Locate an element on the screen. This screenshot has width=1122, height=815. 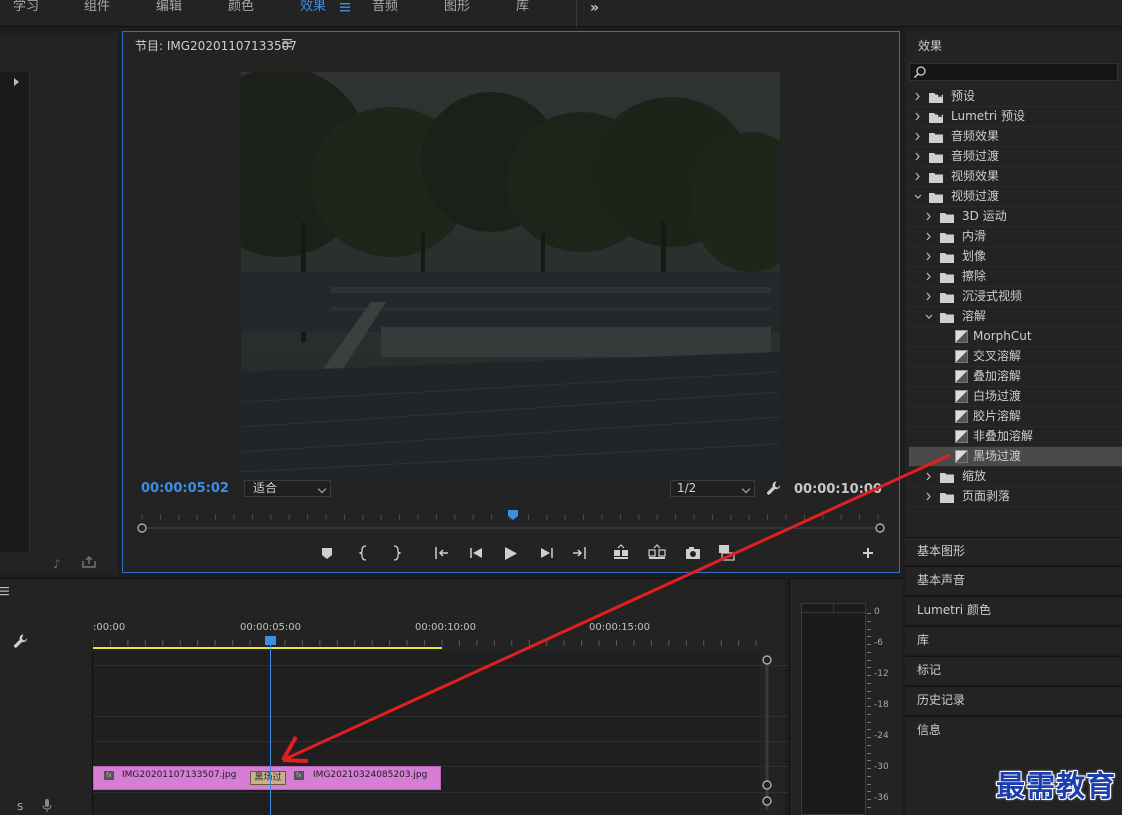
effects-tree-item: 胶片溶解 is located at coordinates (1015, 417).